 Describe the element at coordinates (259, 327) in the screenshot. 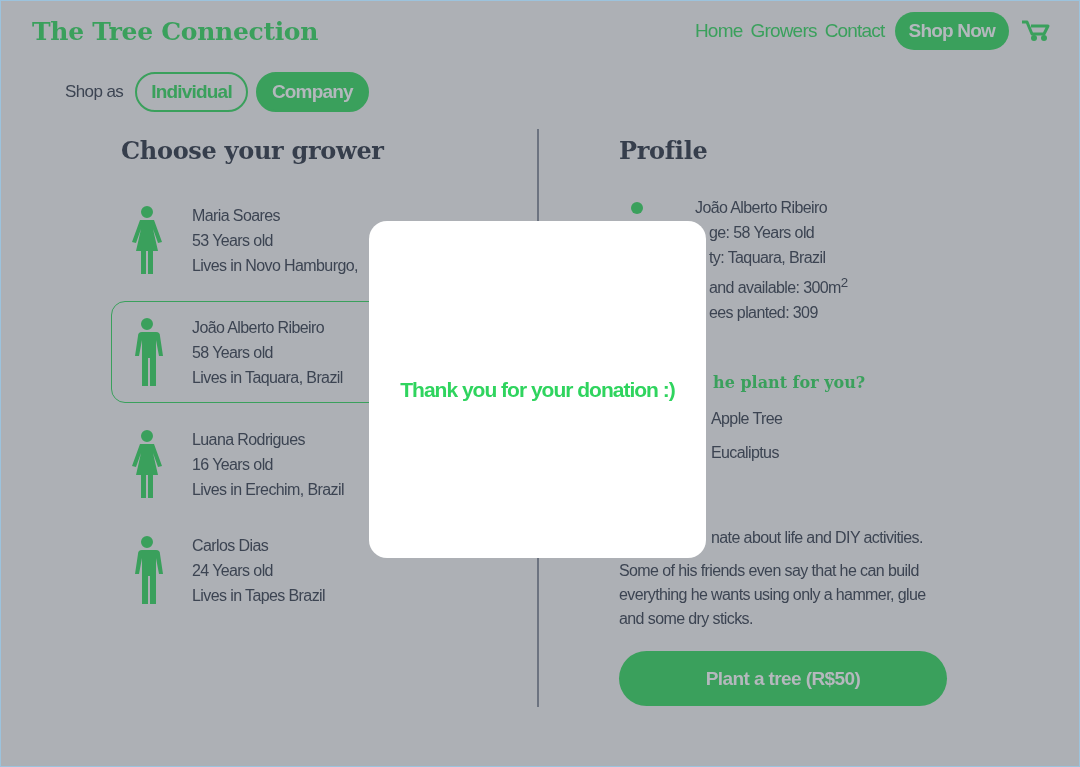

I see `grower-name: João Alberto Ribeiro` at that location.